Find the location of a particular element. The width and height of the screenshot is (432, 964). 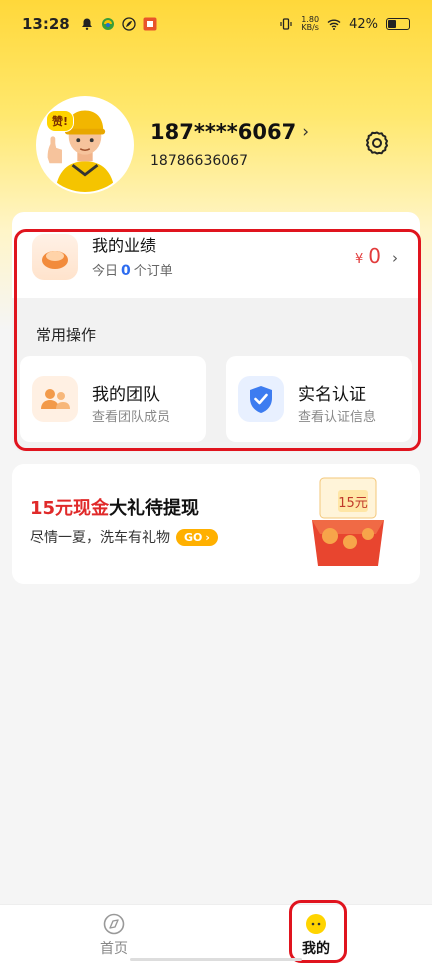

performance-title: 我的业绩 is located at coordinates (124, 245).